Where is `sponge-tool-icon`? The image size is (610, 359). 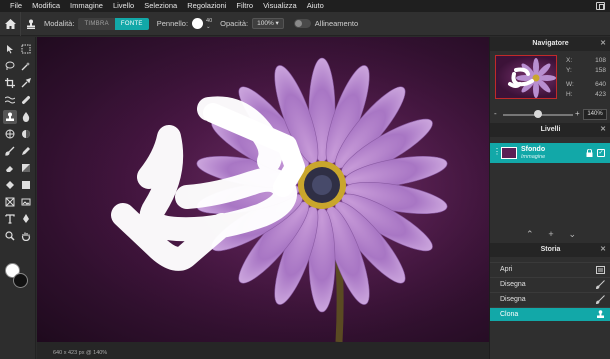
sponge-tool-icon is located at coordinates (10, 134).